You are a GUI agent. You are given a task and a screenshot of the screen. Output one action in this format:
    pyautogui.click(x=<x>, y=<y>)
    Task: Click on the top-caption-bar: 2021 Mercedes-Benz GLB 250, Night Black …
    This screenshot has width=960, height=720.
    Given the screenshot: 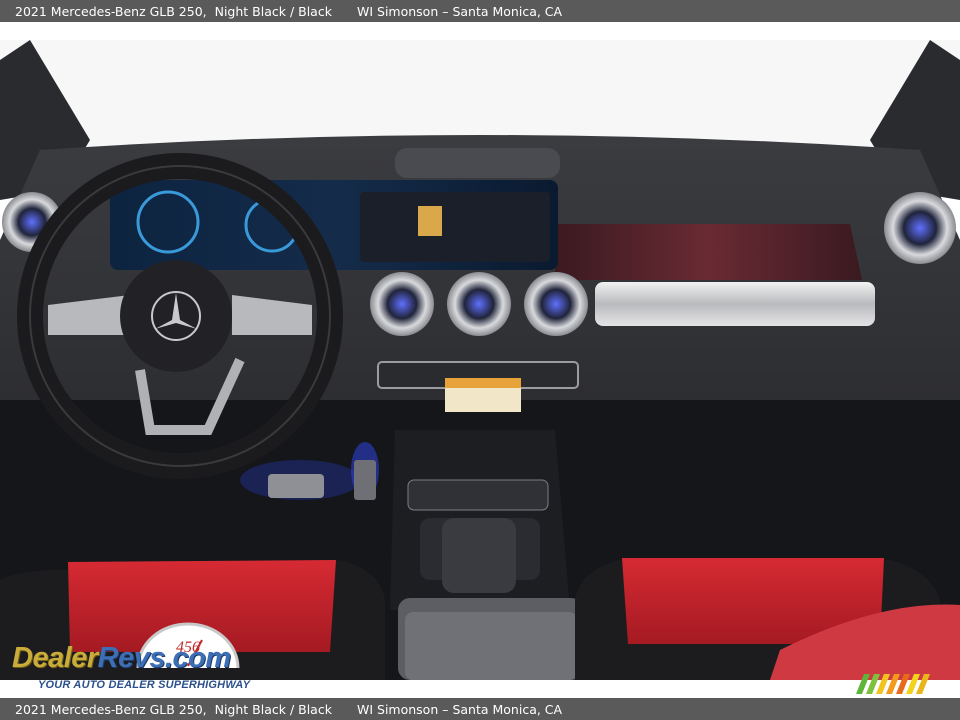 What is the action you would take?
    pyautogui.click(x=480, y=11)
    